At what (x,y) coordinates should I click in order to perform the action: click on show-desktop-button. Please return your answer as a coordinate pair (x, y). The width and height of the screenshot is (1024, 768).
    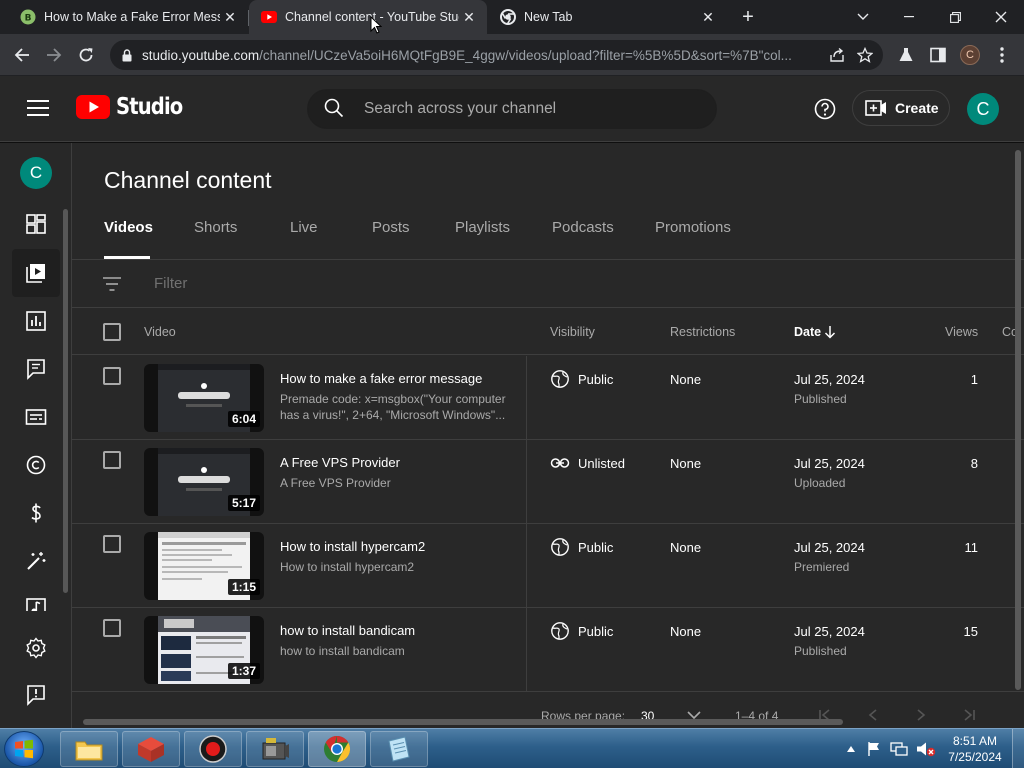
    Looking at the image, I should click on (1018, 748).